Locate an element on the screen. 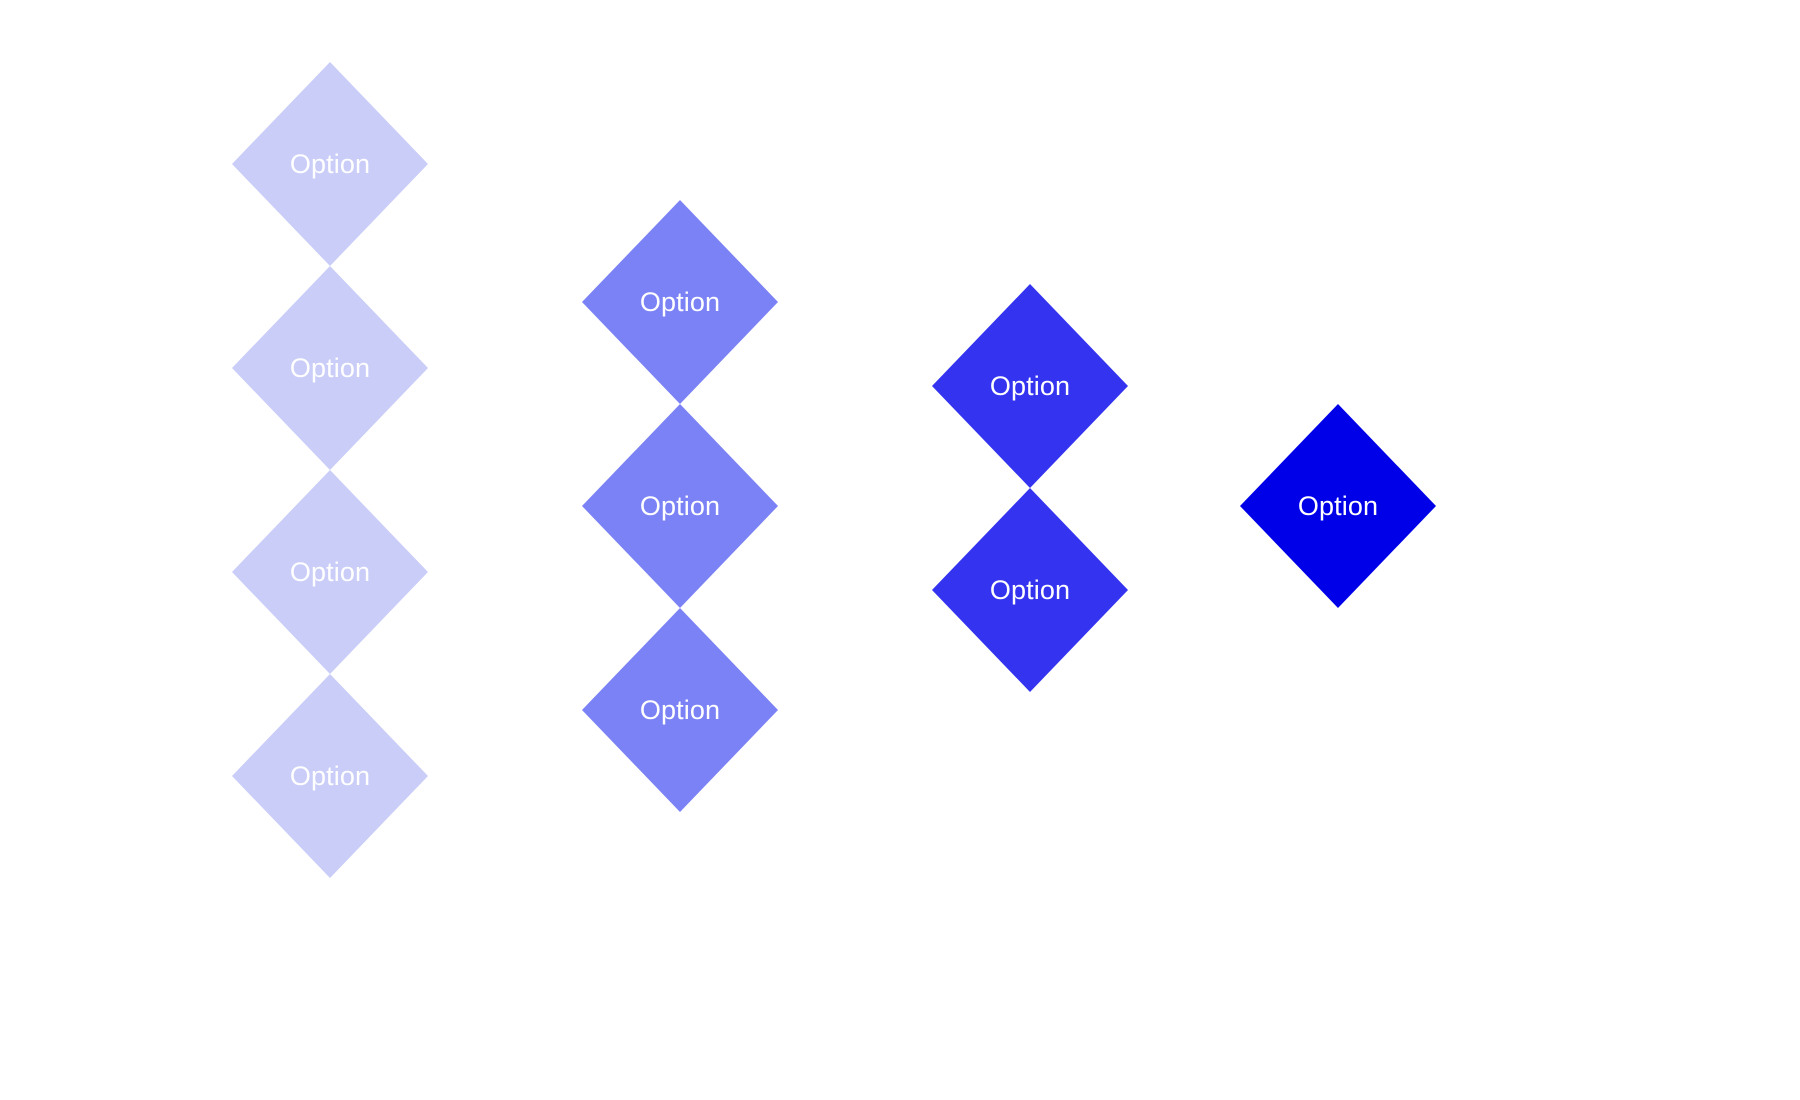 The width and height of the screenshot is (1800, 1100). diamond-column-1: Option Option Option Option is located at coordinates (330, 470).